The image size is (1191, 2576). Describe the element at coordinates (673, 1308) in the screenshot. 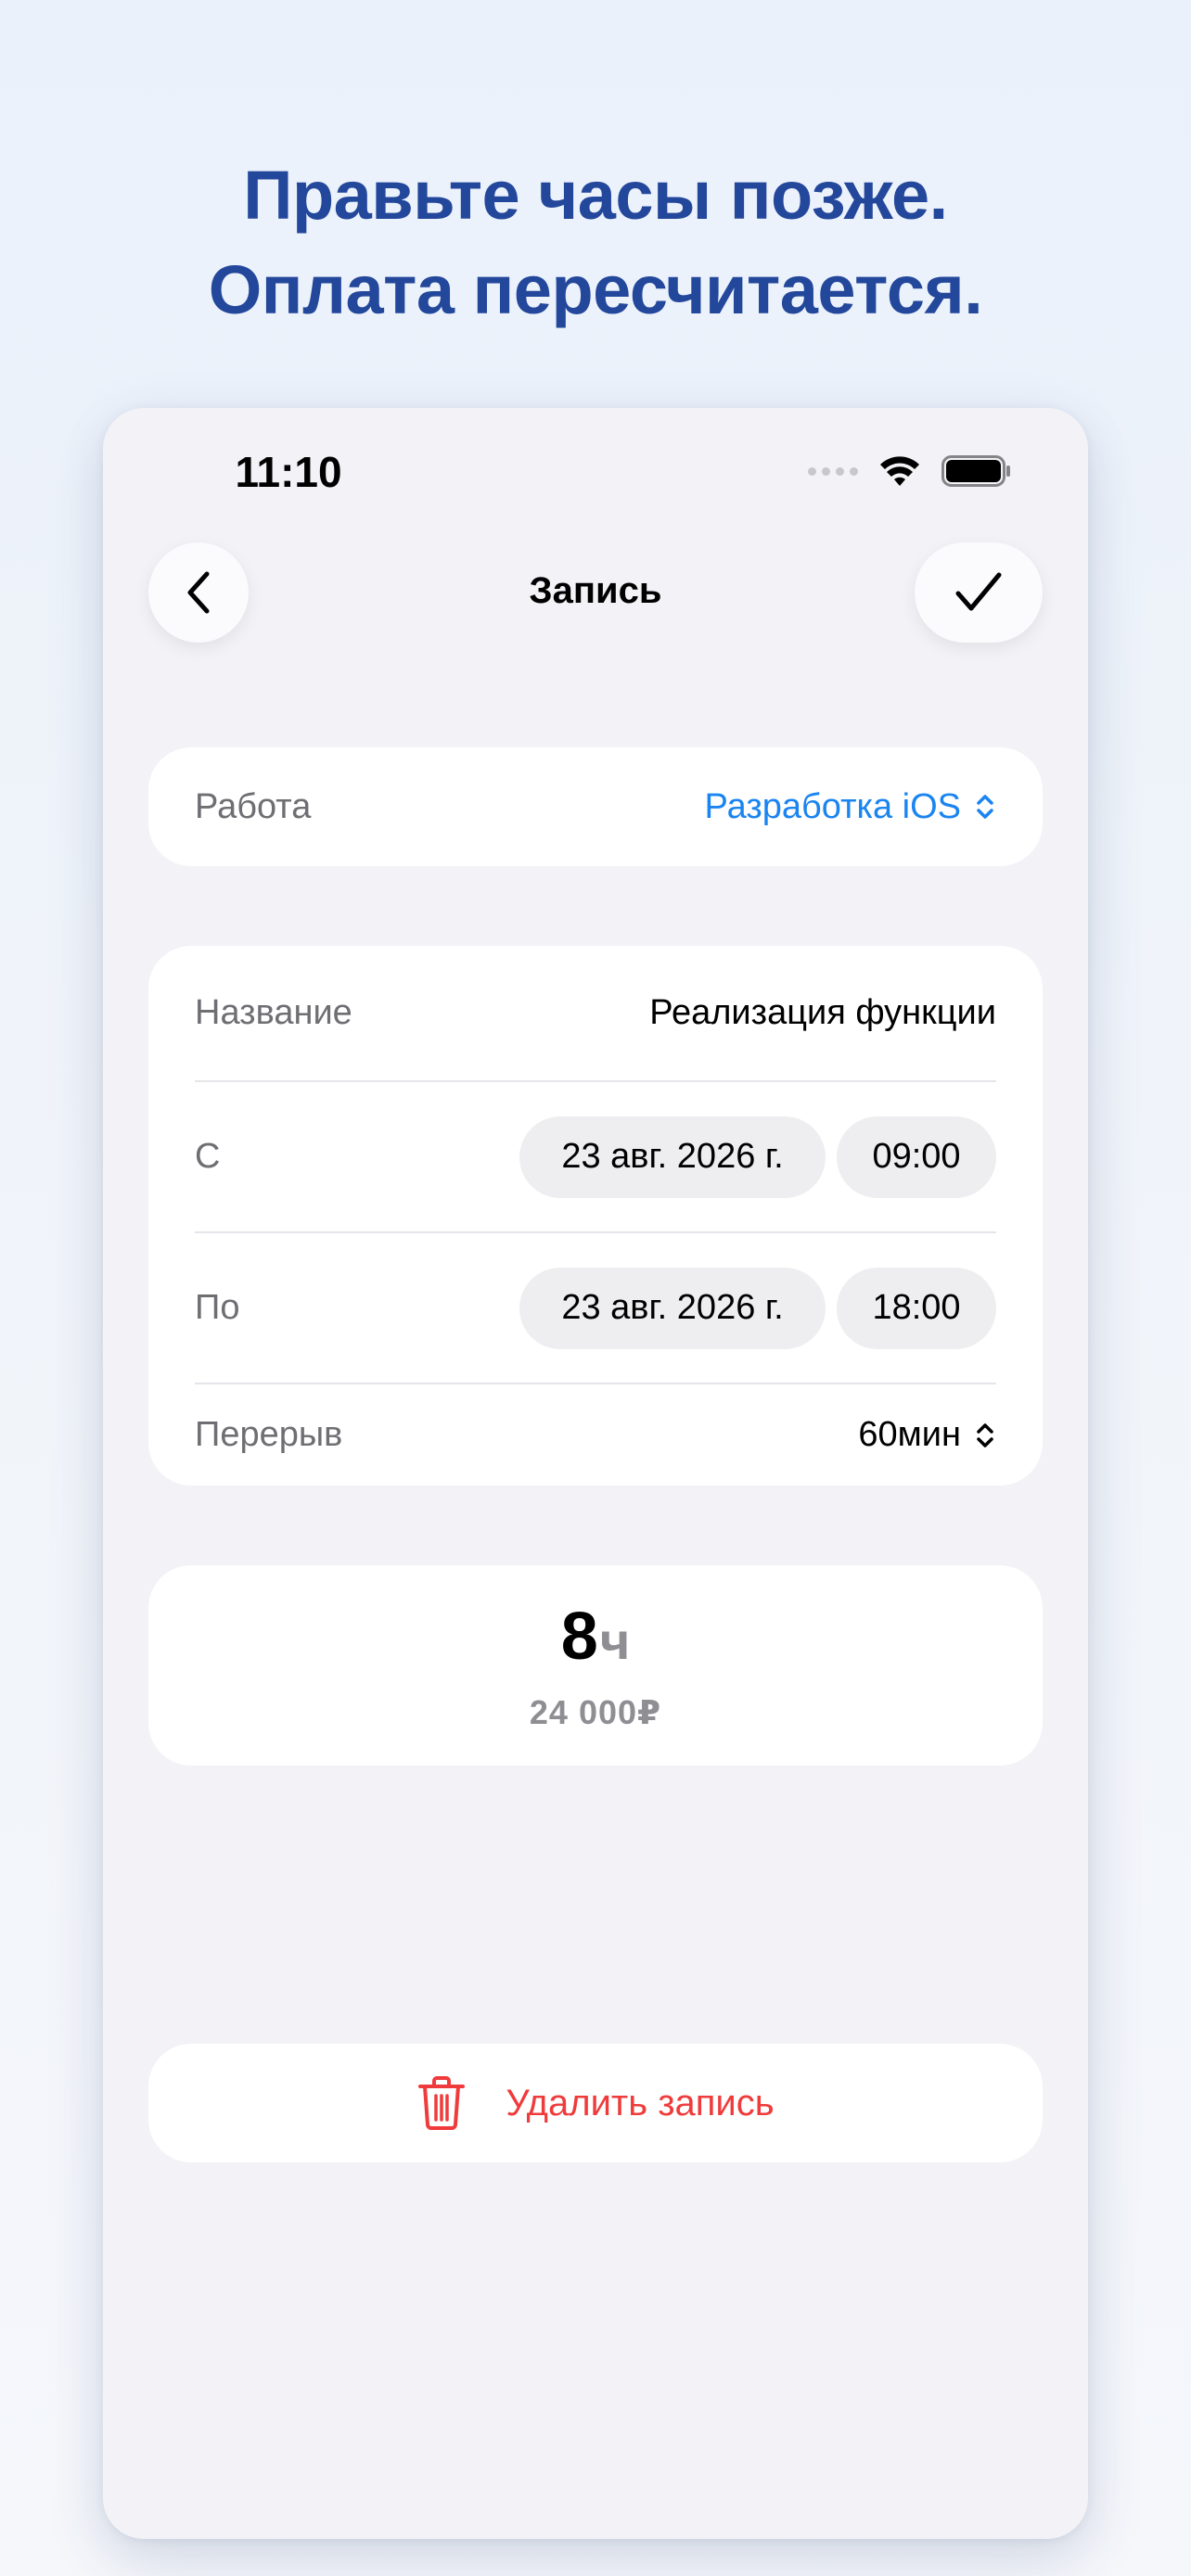

I see `end-date-picker: 23 авг. 2026 г.` at that location.